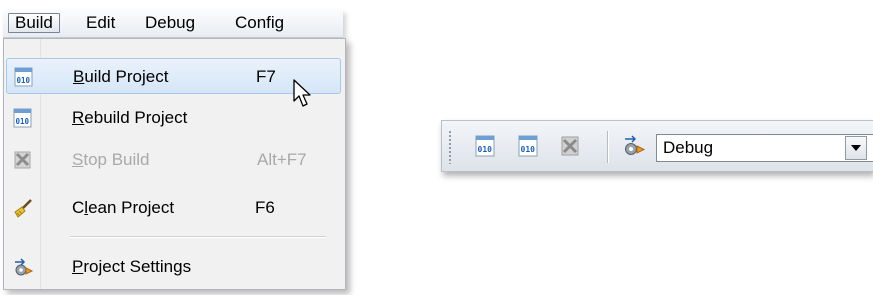 The height and width of the screenshot is (295, 873). Describe the element at coordinates (608, 147) in the screenshot. I see `toolbar-separator` at that location.